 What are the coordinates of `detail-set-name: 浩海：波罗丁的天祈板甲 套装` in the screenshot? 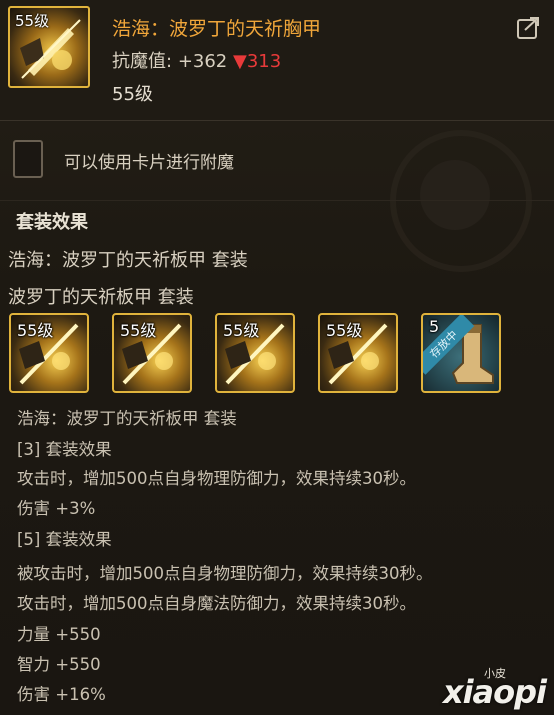 It's located at (127, 418).